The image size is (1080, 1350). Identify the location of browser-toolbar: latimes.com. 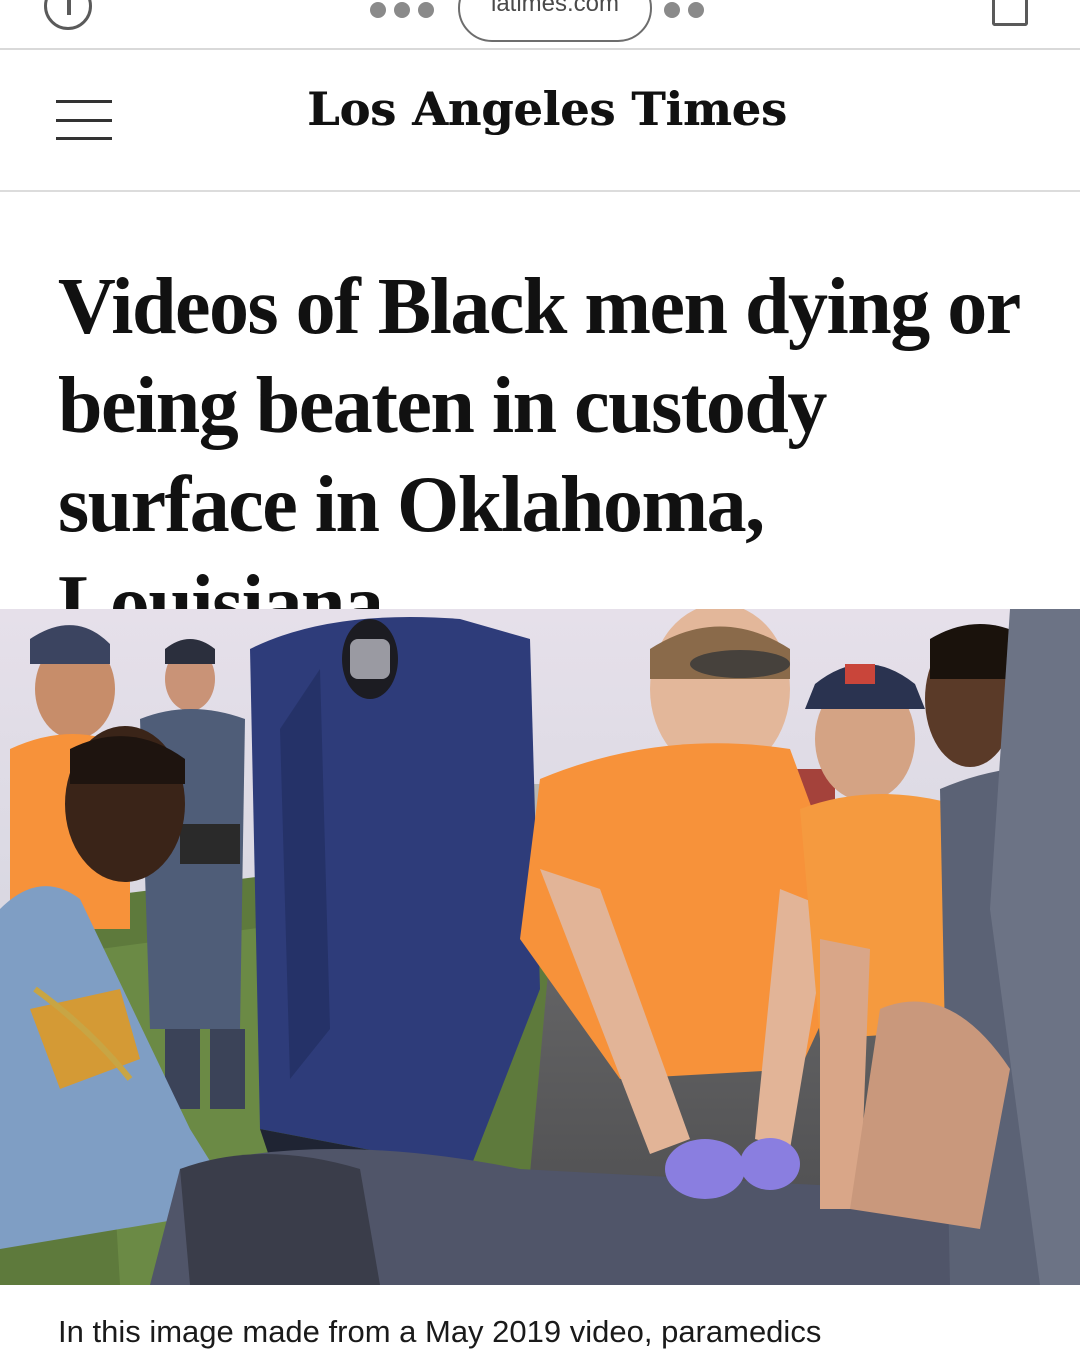
(540, 25).